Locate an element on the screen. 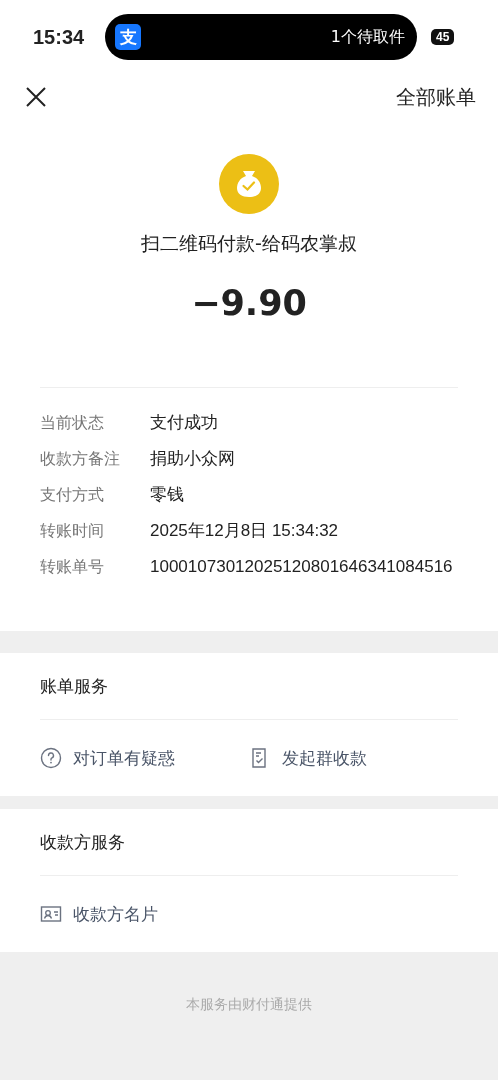 The height and width of the screenshot is (1080, 498). close-icon is located at coordinates (36, 97).